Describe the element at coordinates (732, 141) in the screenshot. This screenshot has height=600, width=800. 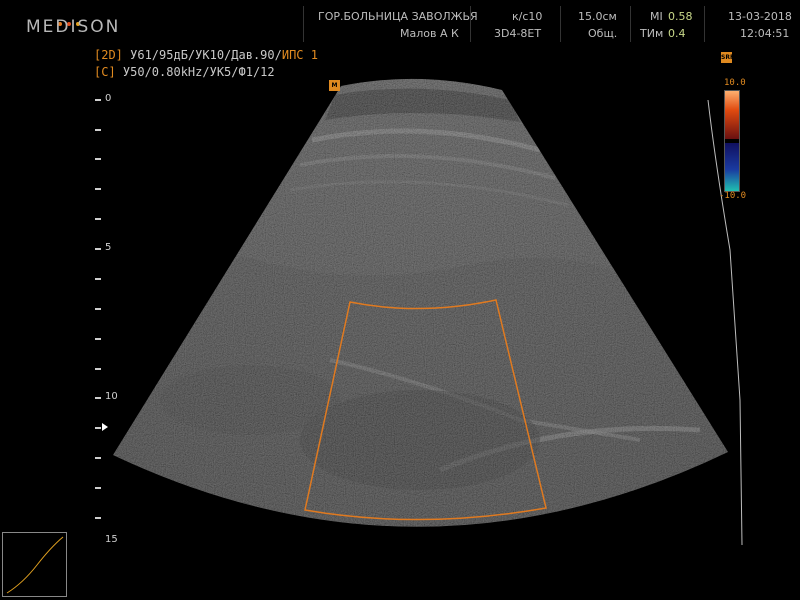
I see `color-scale-bar` at that location.